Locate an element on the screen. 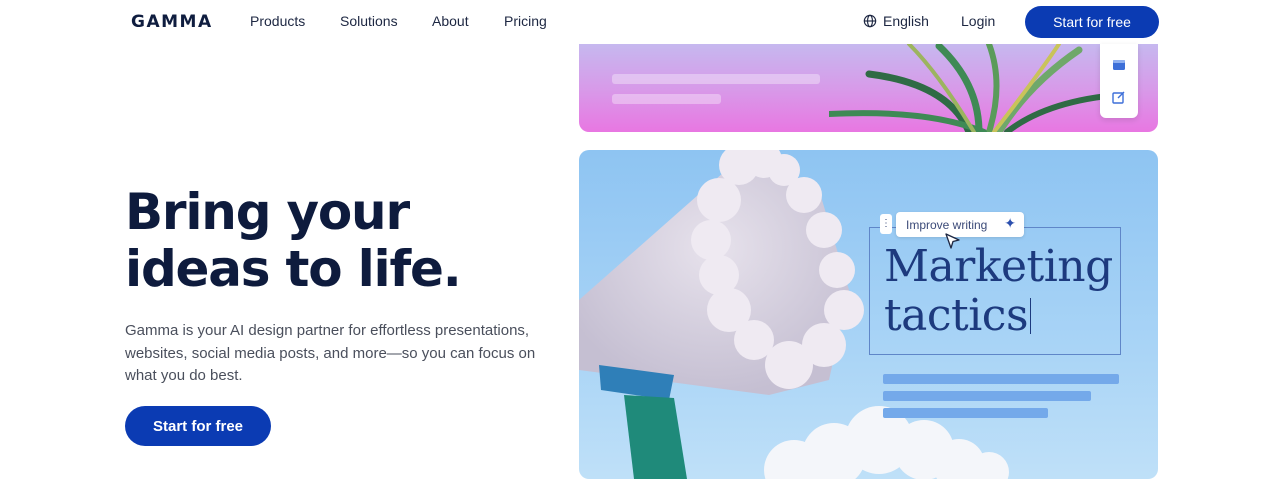 The width and height of the screenshot is (1280, 493). start-for-free-hero-button: Start for free is located at coordinates (198, 426).